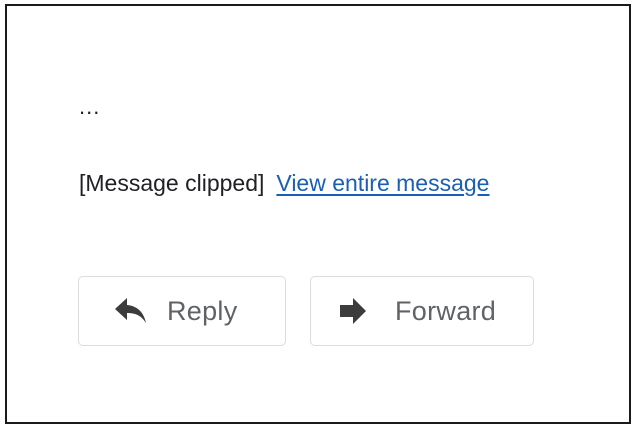 This screenshot has width=638, height=431. I want to click on forward-button: Forward, so click(422, 311).